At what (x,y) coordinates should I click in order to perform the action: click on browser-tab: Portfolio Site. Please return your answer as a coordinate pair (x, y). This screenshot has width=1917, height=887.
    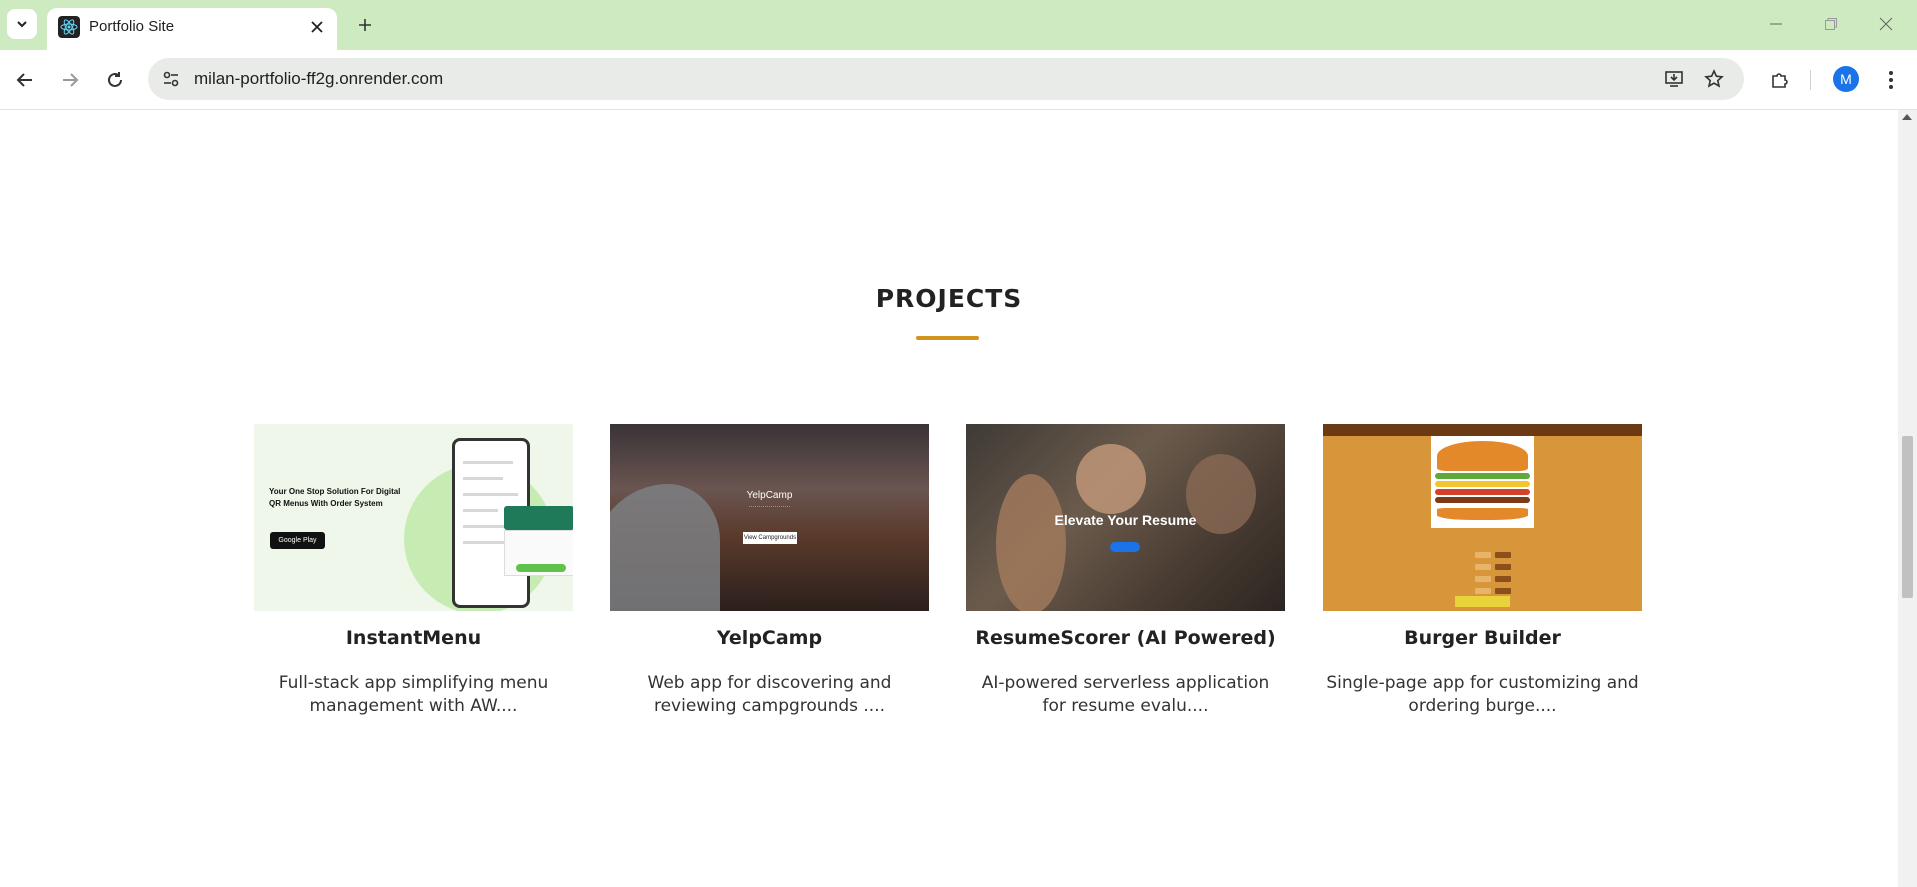
    Looking at the image, I should click on (192, 29).